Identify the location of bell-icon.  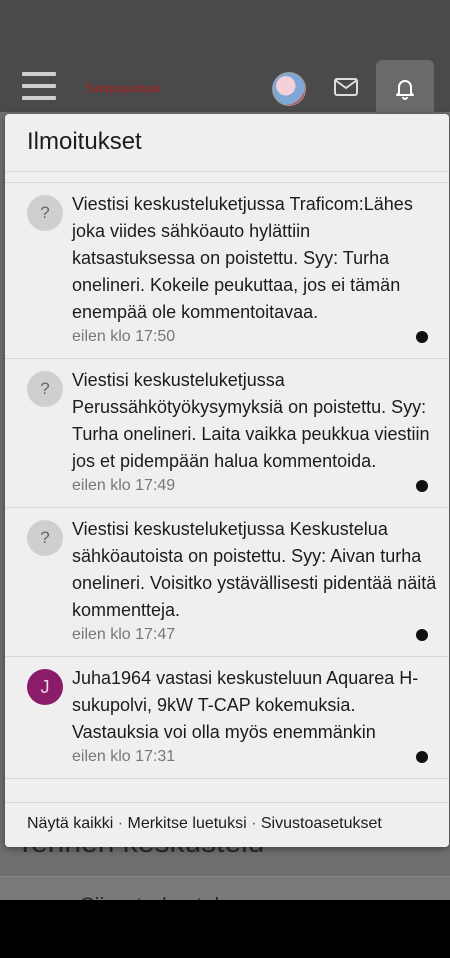
(405, 90).